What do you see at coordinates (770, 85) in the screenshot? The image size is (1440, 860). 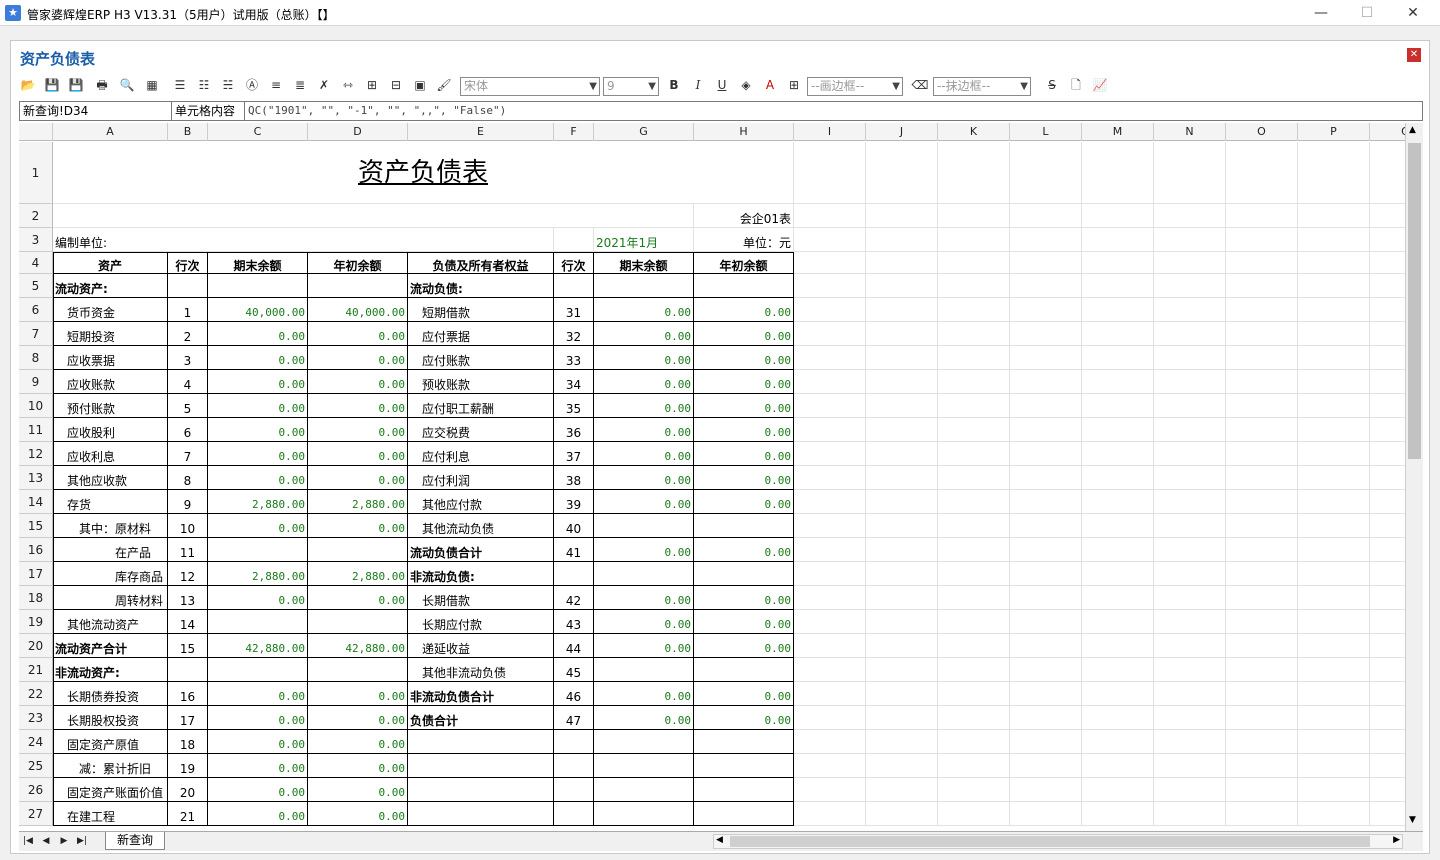 I see `font-color-icon: A` at bounding box center [770, 85].